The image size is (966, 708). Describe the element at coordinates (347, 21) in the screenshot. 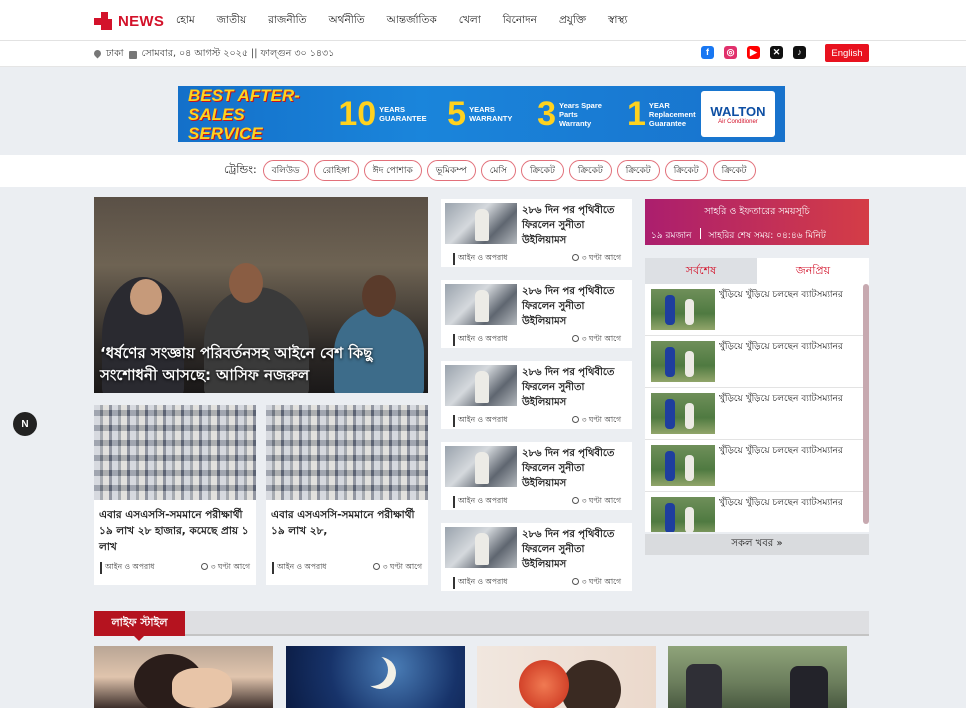

I see `menu-item-economy: অর্থনীতি` at that location.